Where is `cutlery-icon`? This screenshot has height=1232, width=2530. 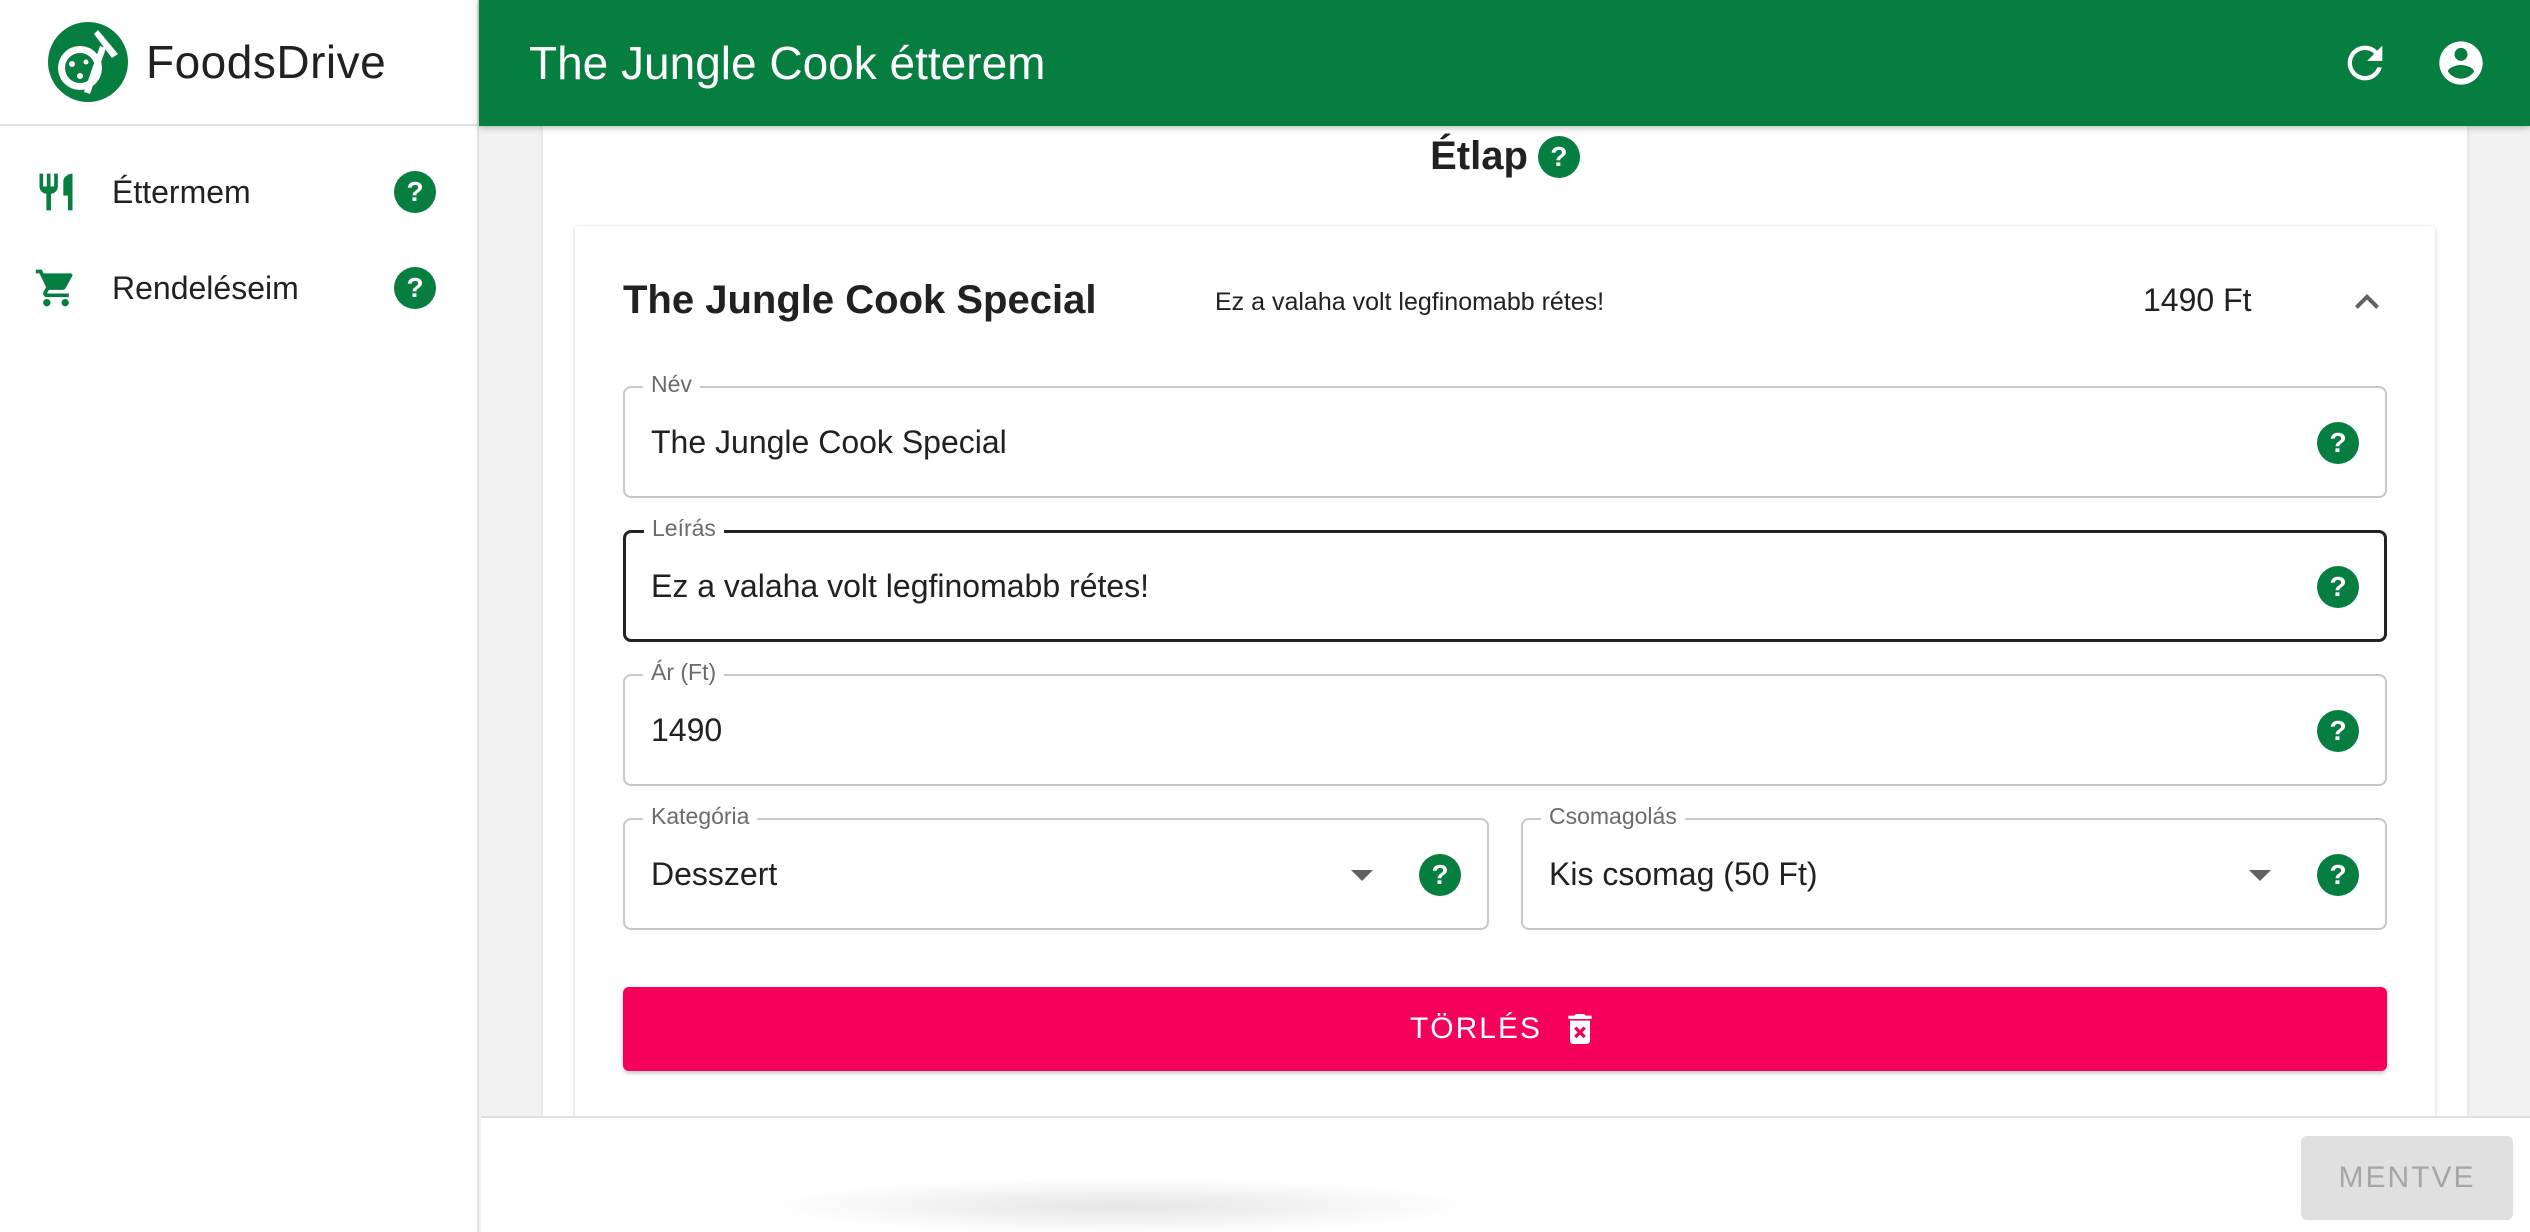
cutlery-icon is located at coordinates (56, 192).